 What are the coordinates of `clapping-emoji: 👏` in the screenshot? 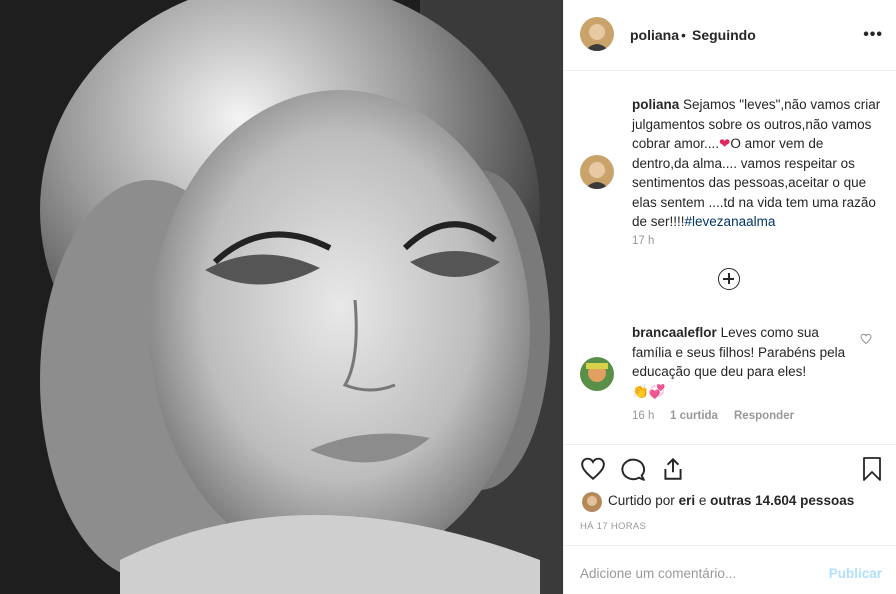 It's located at (640, 391).